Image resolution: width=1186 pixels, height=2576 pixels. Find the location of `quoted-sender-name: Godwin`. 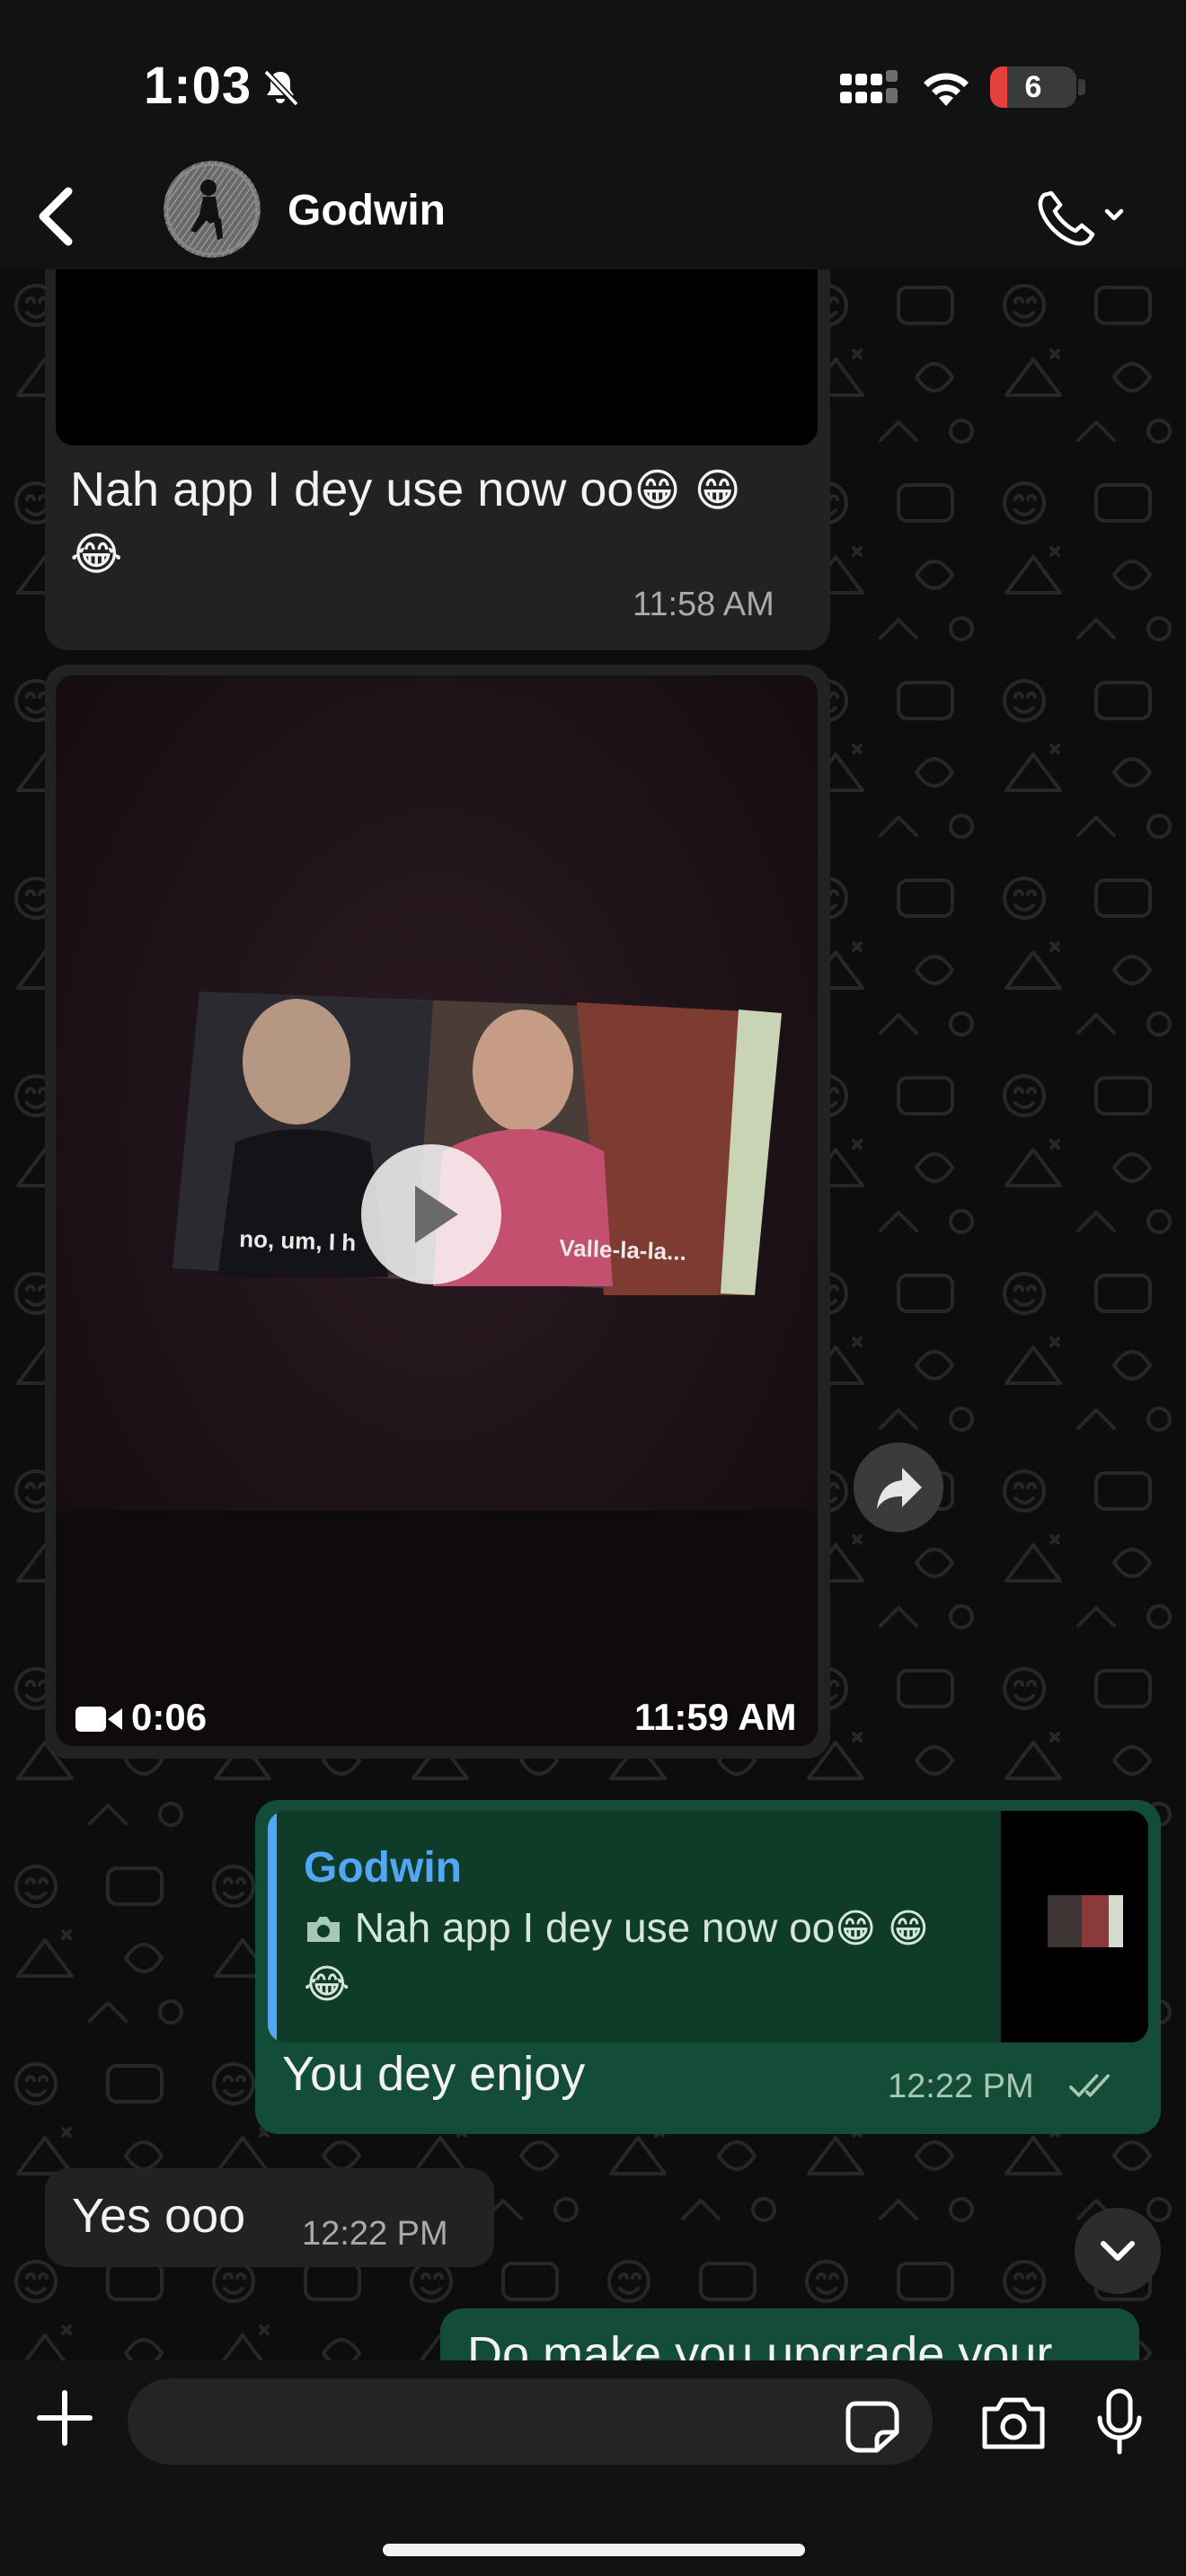

quoted-sender-name: Godwin is located at coordinates (383, 1868).